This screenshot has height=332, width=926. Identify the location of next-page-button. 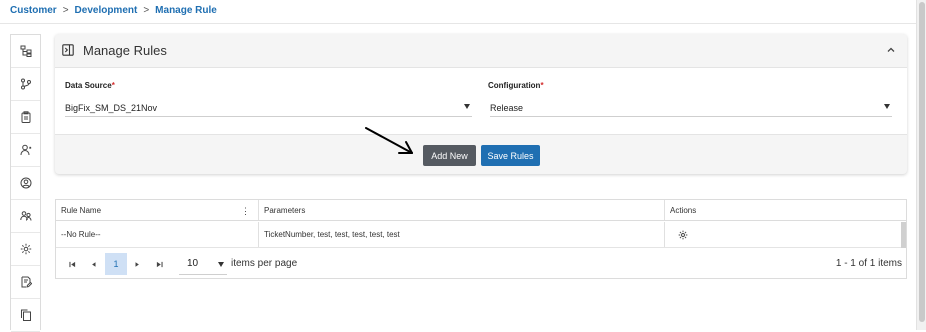
(137, 264).